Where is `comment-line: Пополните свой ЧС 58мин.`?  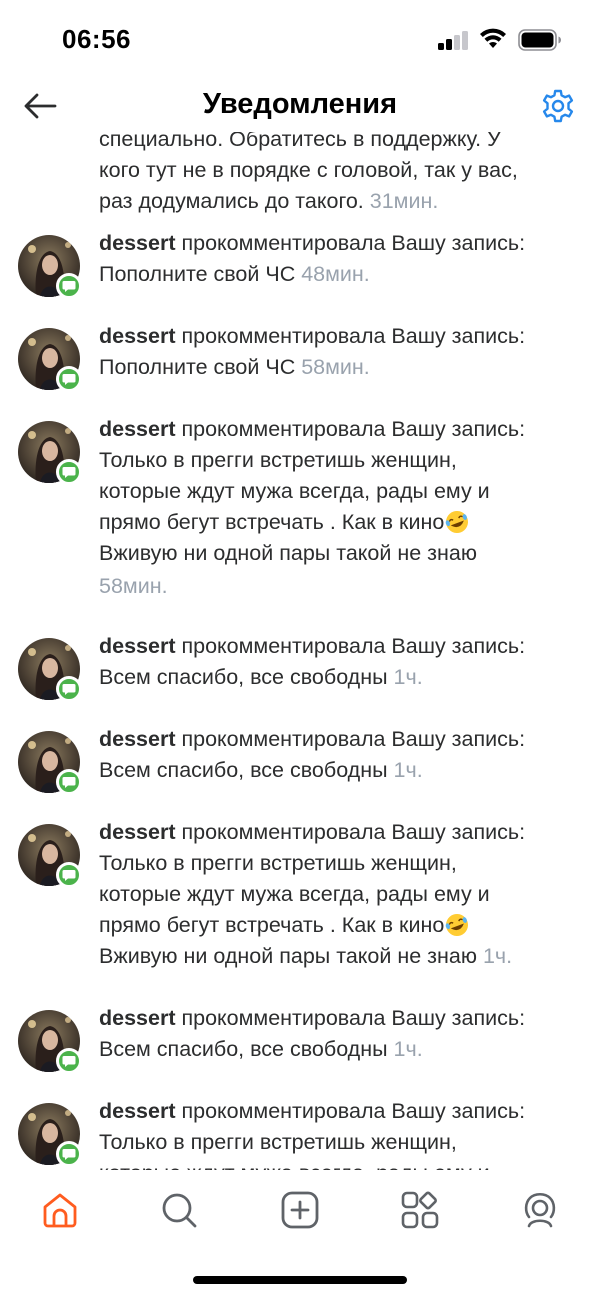 comment-line: Пополните свой ЧС 58мин. is located at coordinates (234, 367).